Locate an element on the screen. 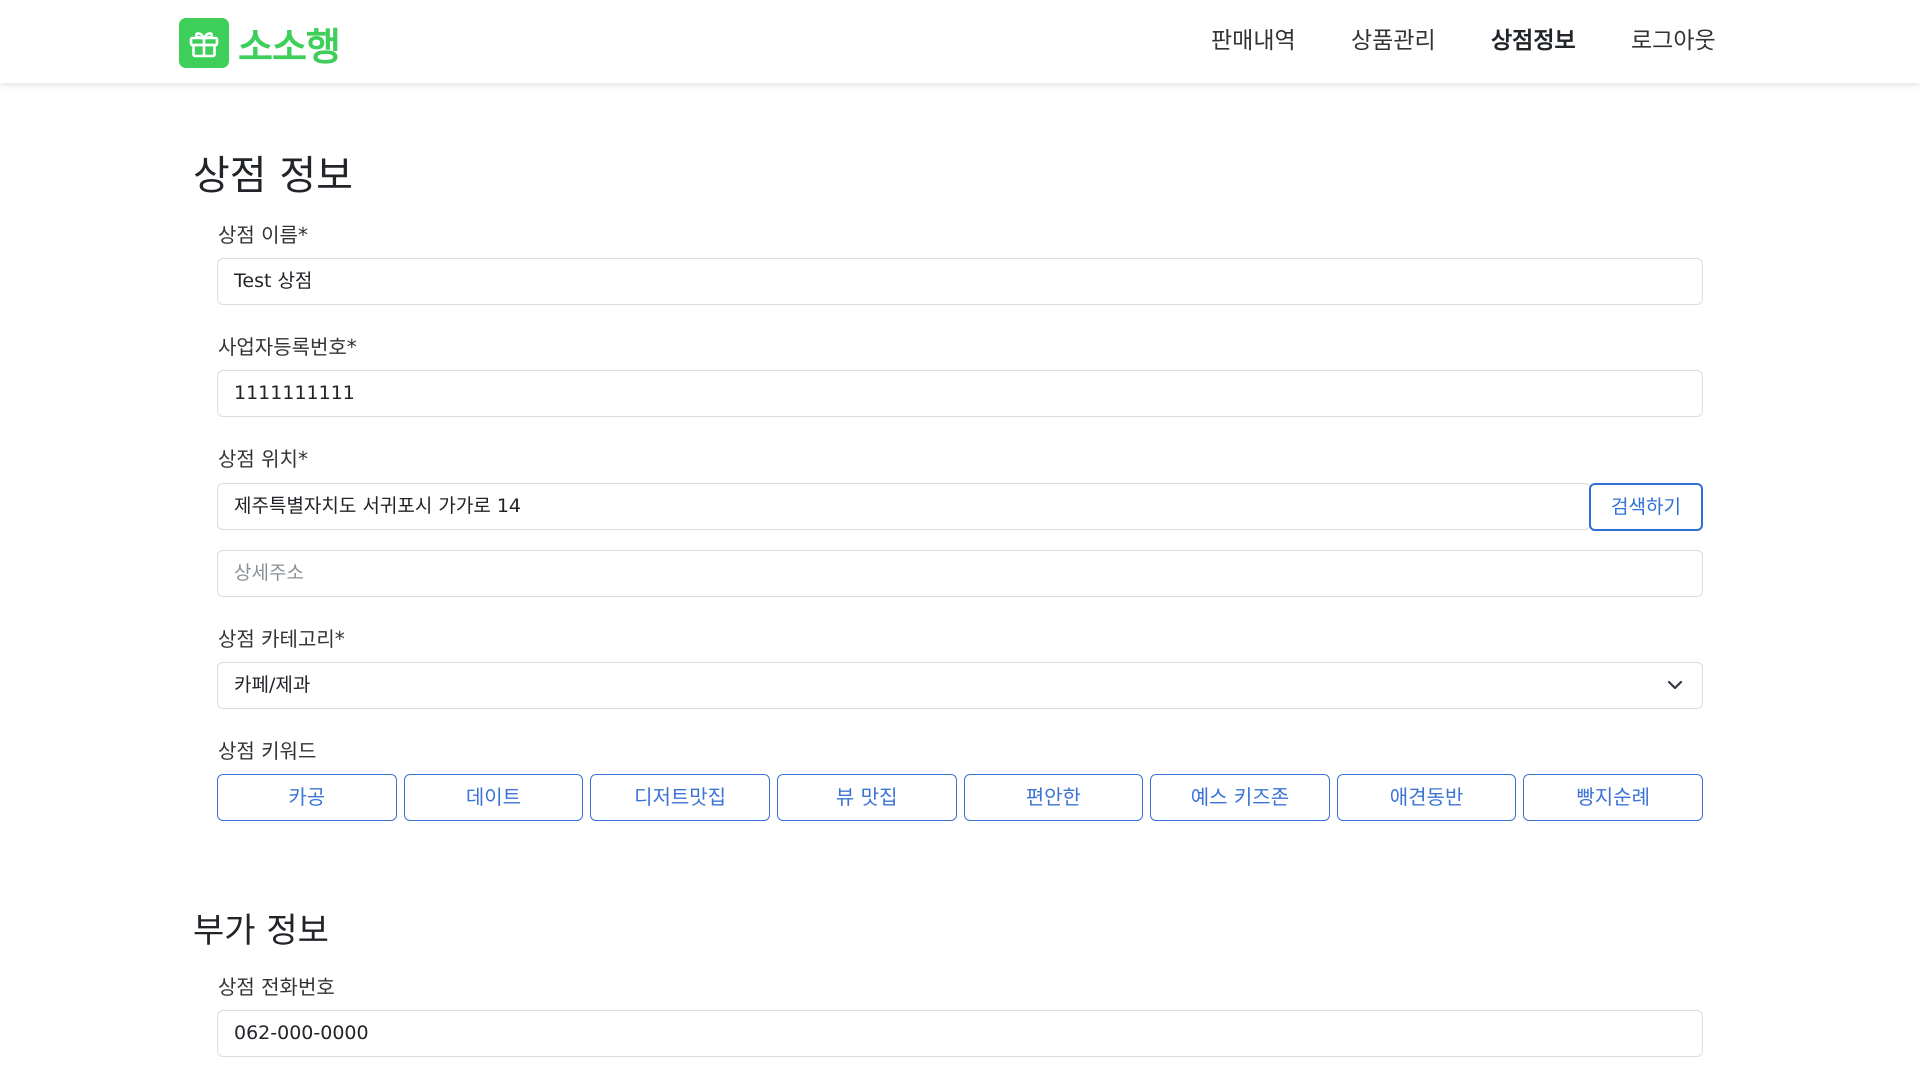  nav-menu: 판매내역 상품관리 상점정보 로그아웃 is located at coordinates (1471, 41).